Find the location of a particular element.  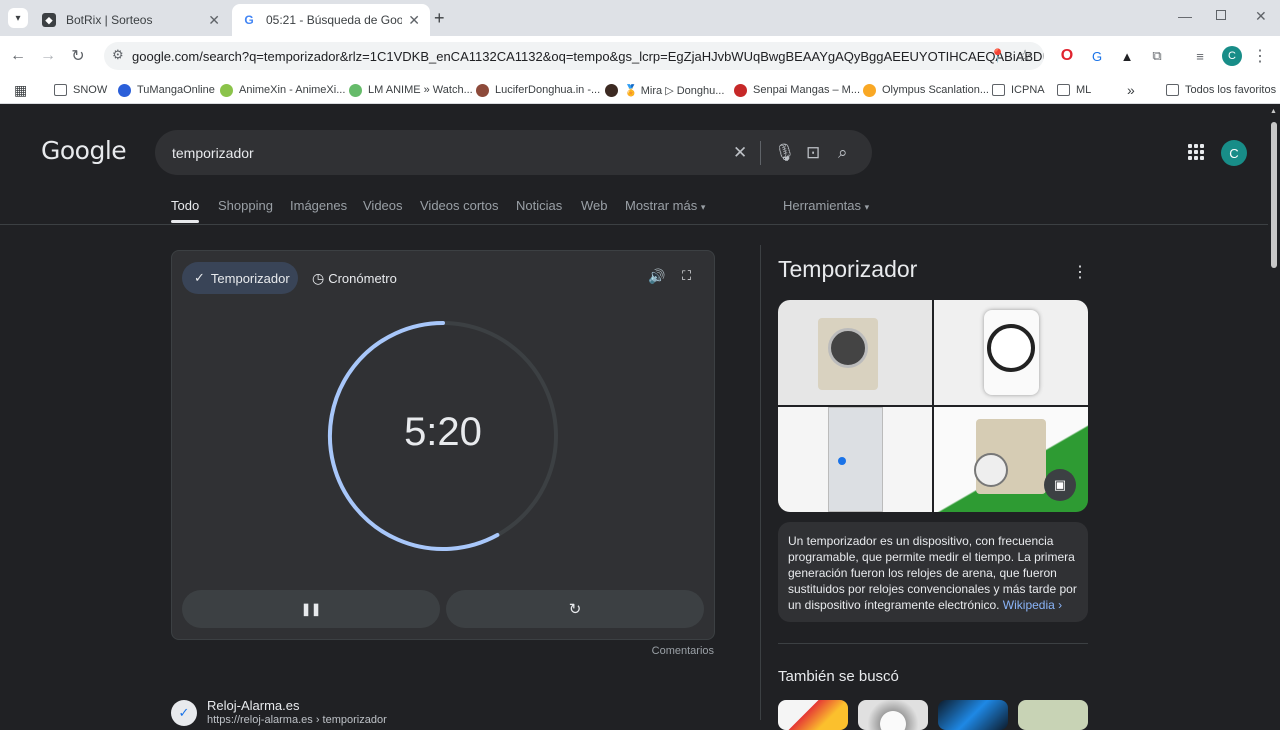

forward-icon: → is located at coordinates (48, 56).